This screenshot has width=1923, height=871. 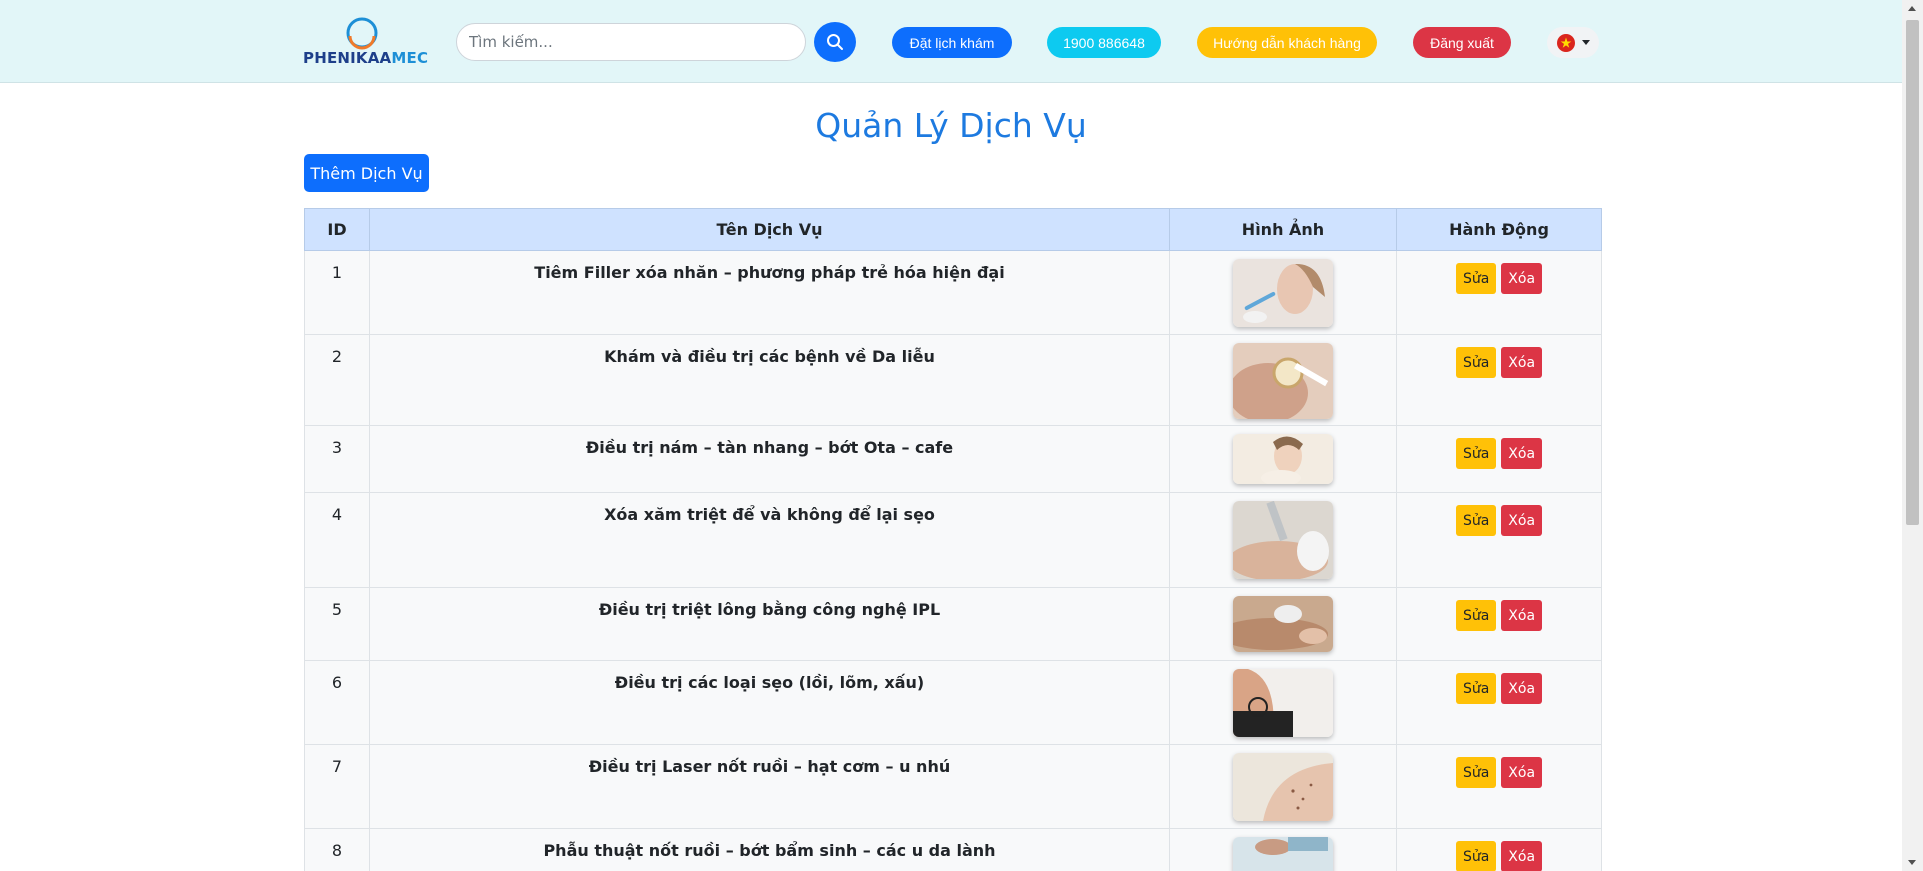 What do you see at coordinates (366, 173) in the screenshot?
I see `add-service-button: Thêm Dịch Vụ` at bounding box center [366, 173].